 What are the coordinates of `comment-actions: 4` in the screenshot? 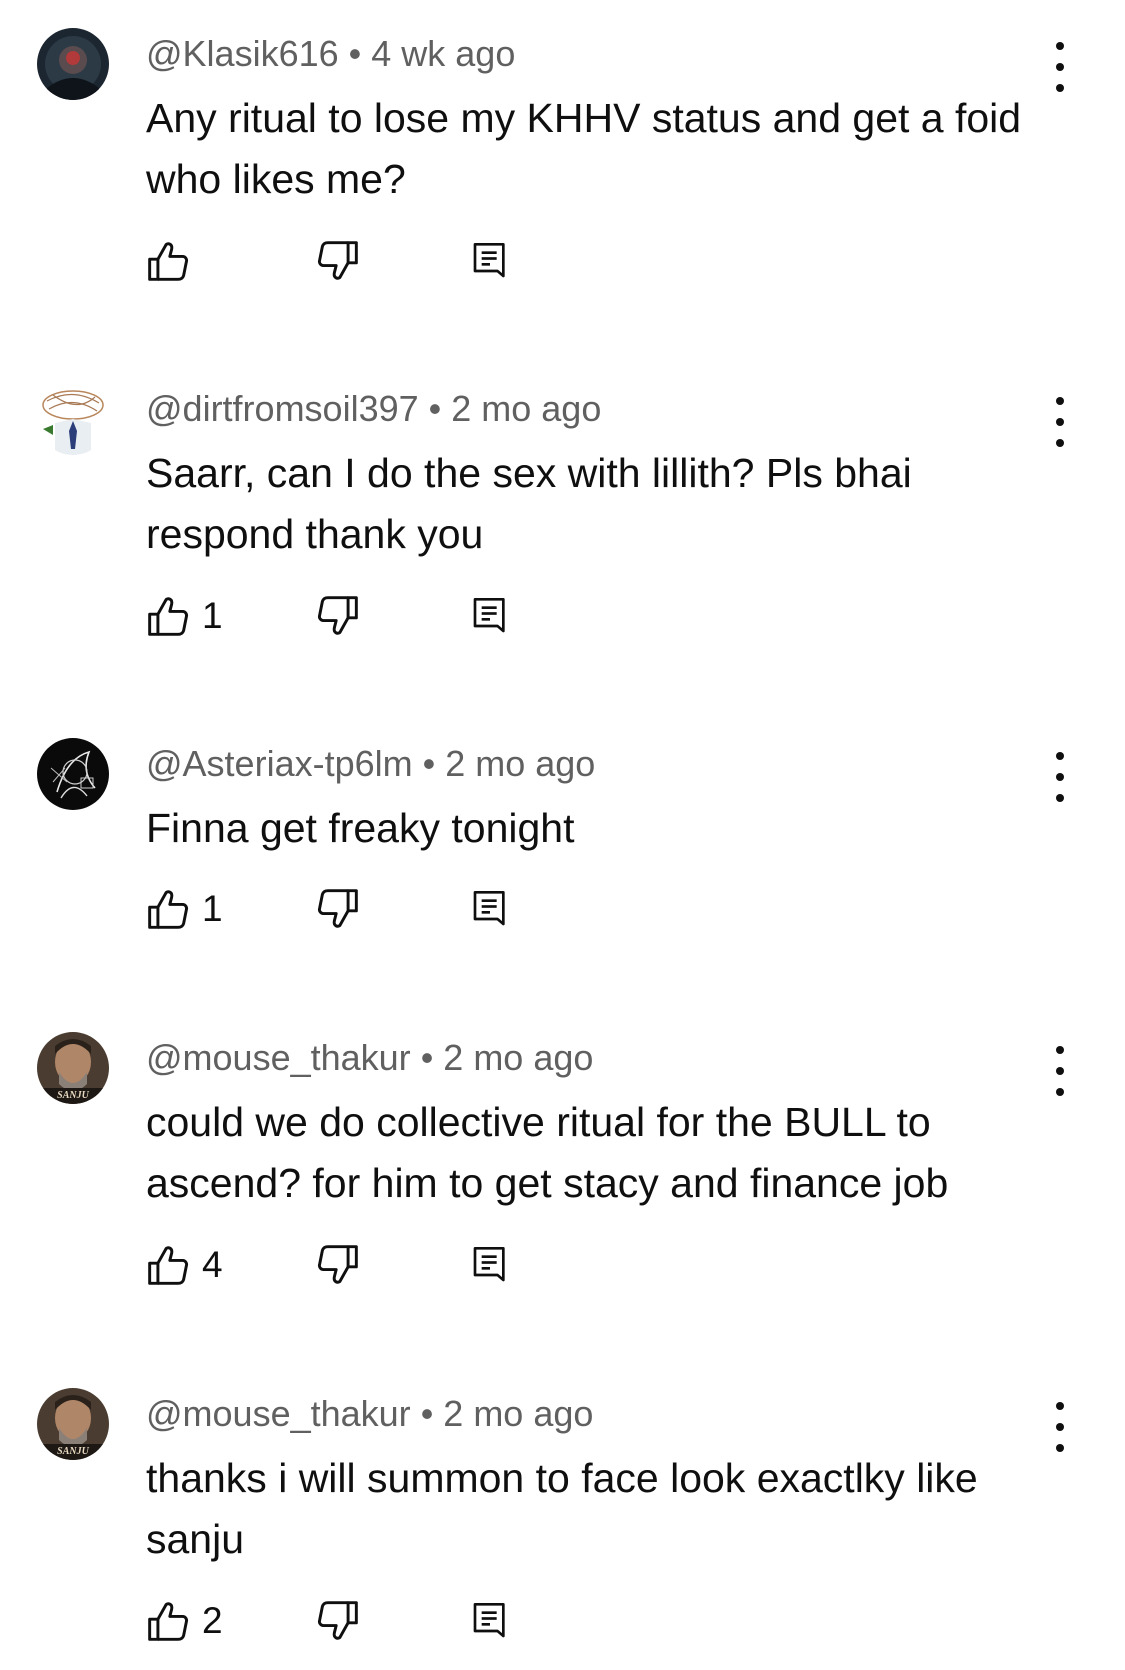 It's located at (346, 1265).